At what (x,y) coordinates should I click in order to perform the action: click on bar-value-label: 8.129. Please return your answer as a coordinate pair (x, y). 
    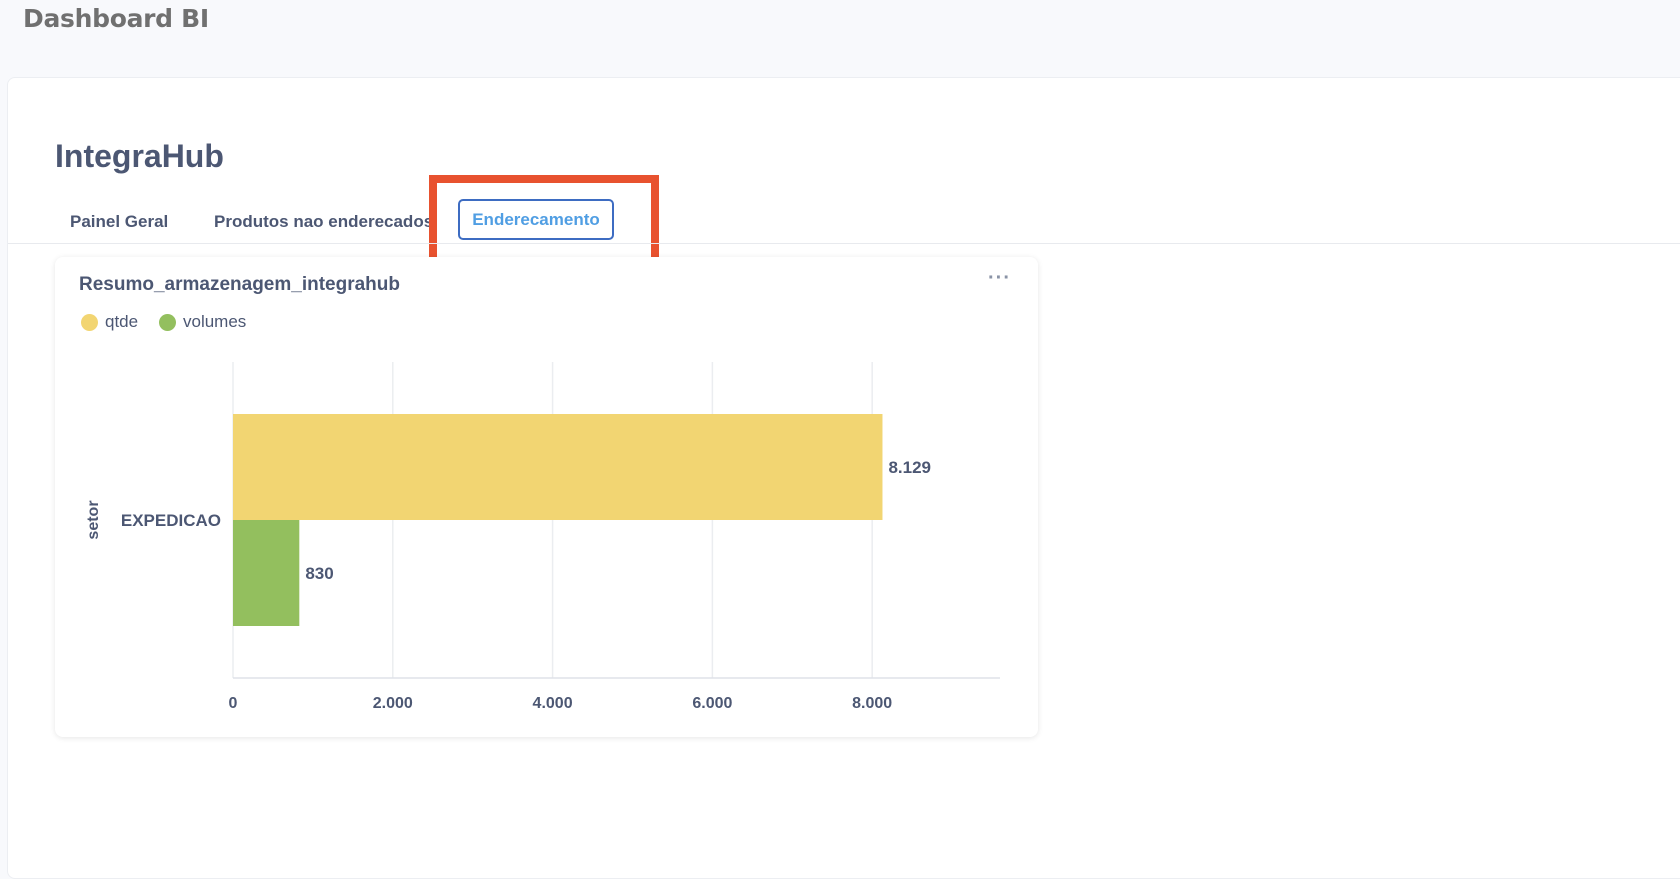
    Looking at the image, I should click on (909, 467).